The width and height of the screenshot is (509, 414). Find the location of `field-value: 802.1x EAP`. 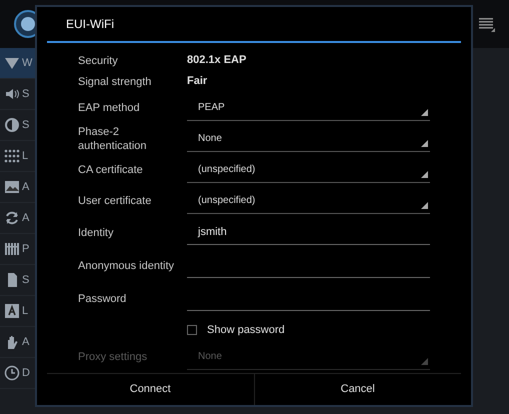

field-value: 802.1x EAP is located at coordinates (216, 60).